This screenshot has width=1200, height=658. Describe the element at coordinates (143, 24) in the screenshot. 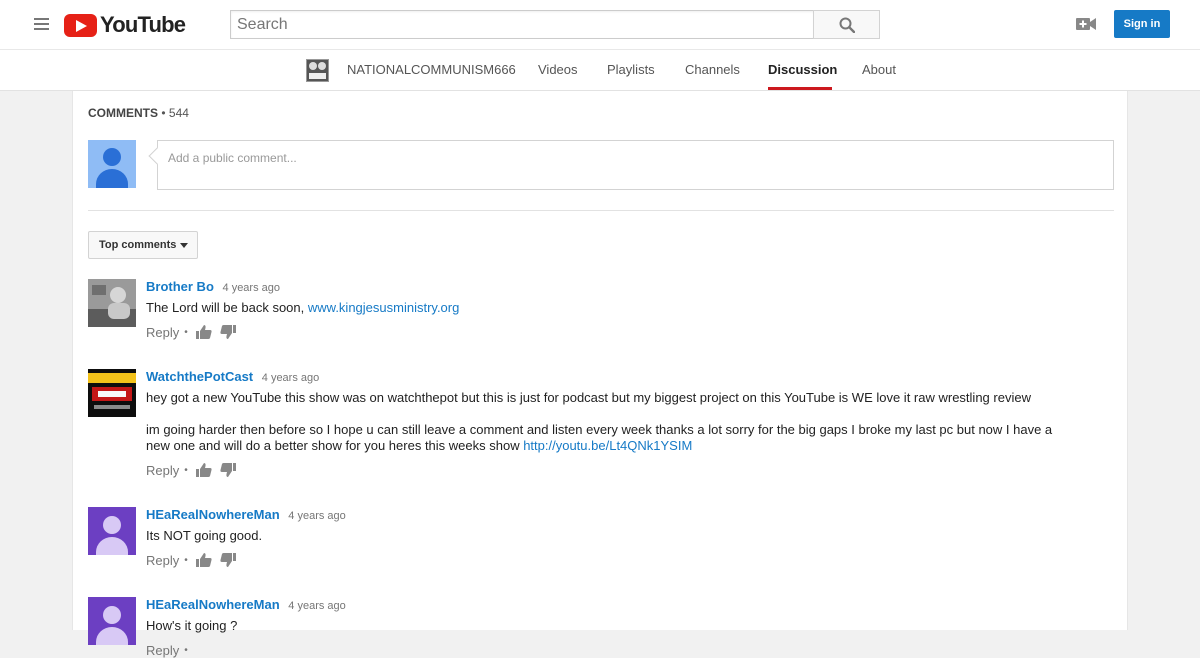

I see `logo-text: YouTube` at that location.